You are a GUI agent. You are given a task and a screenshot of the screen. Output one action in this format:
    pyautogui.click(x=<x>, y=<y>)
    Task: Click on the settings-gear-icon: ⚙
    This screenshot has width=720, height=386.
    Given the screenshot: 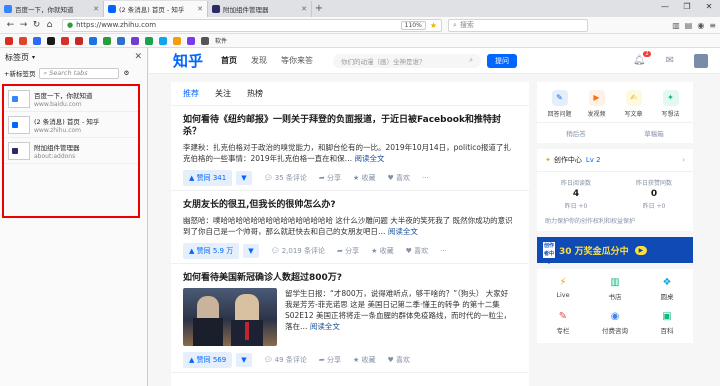 What is the action you would take?
    pyautogui.click(x=126, y=73)
    